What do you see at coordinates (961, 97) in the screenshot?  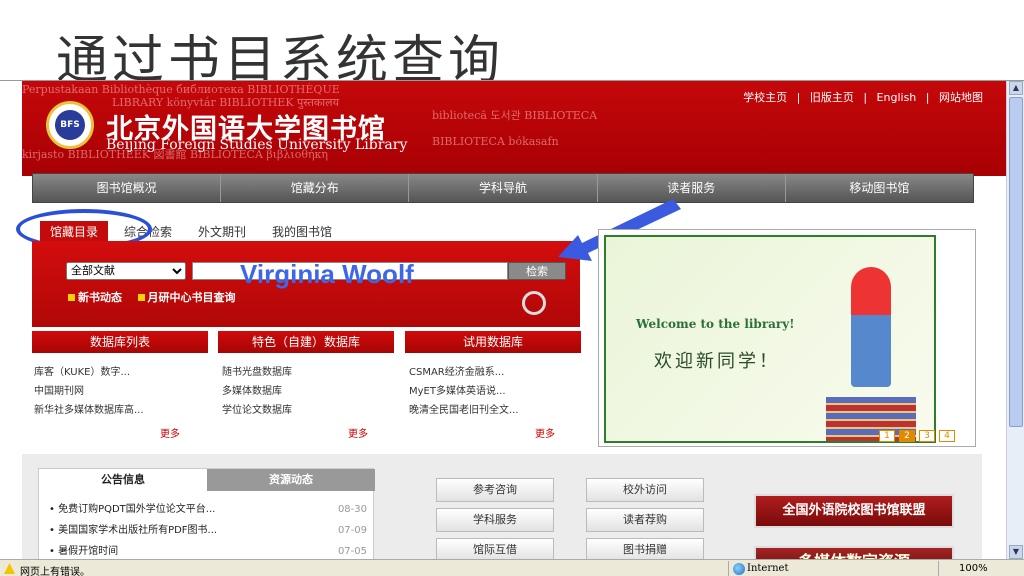 I see `link-sitemap: 网站地图` at bounding box center [961, 97].